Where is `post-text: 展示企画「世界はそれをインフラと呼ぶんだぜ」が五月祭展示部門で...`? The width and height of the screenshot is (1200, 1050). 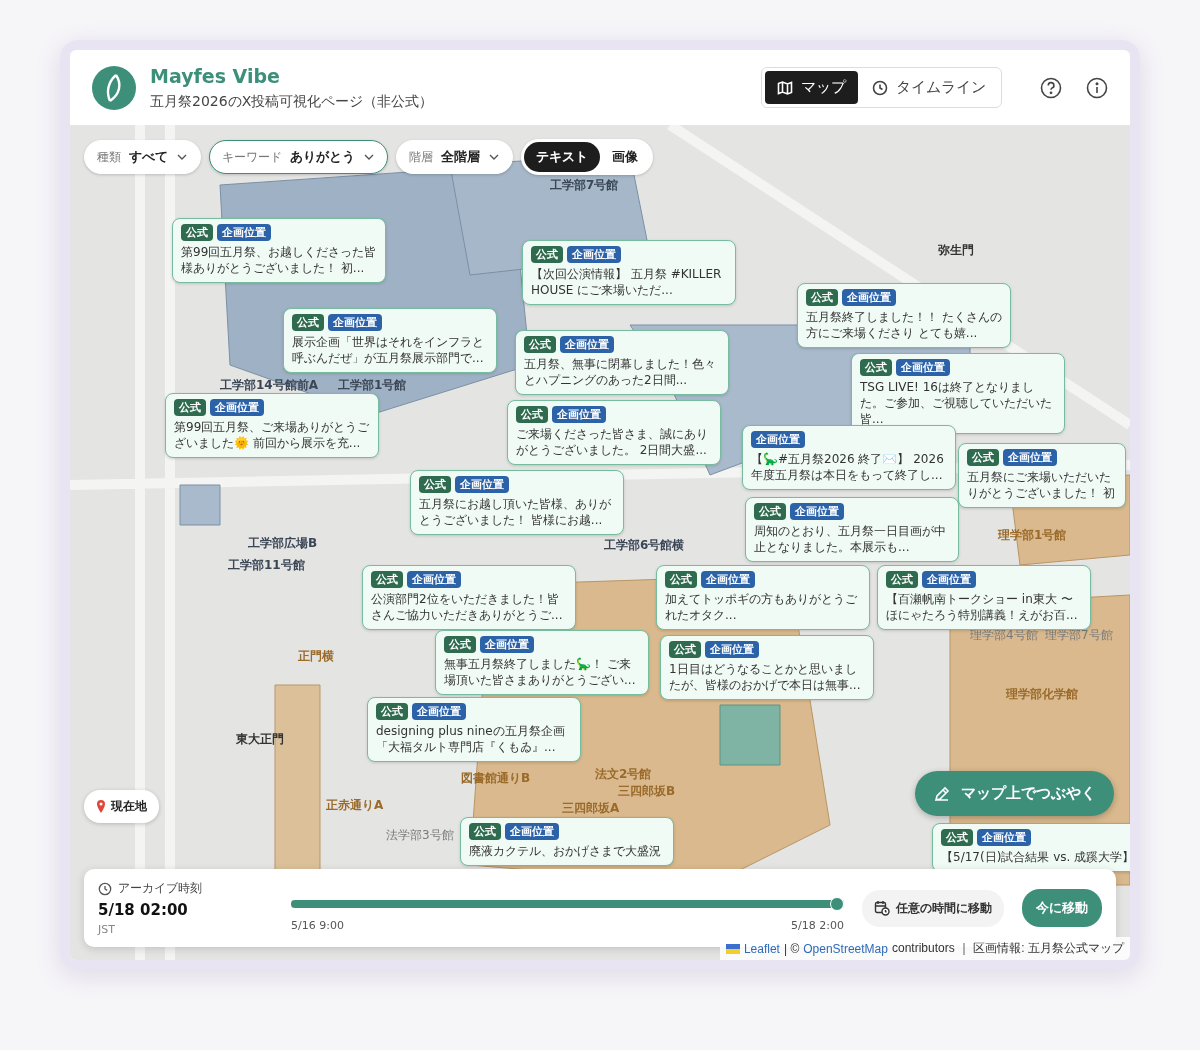 post-text: 展示企画「世界はそれをインフラと呼ぶんだぜ」が五月祭展示部門で... is located at coordinates (388, 350).